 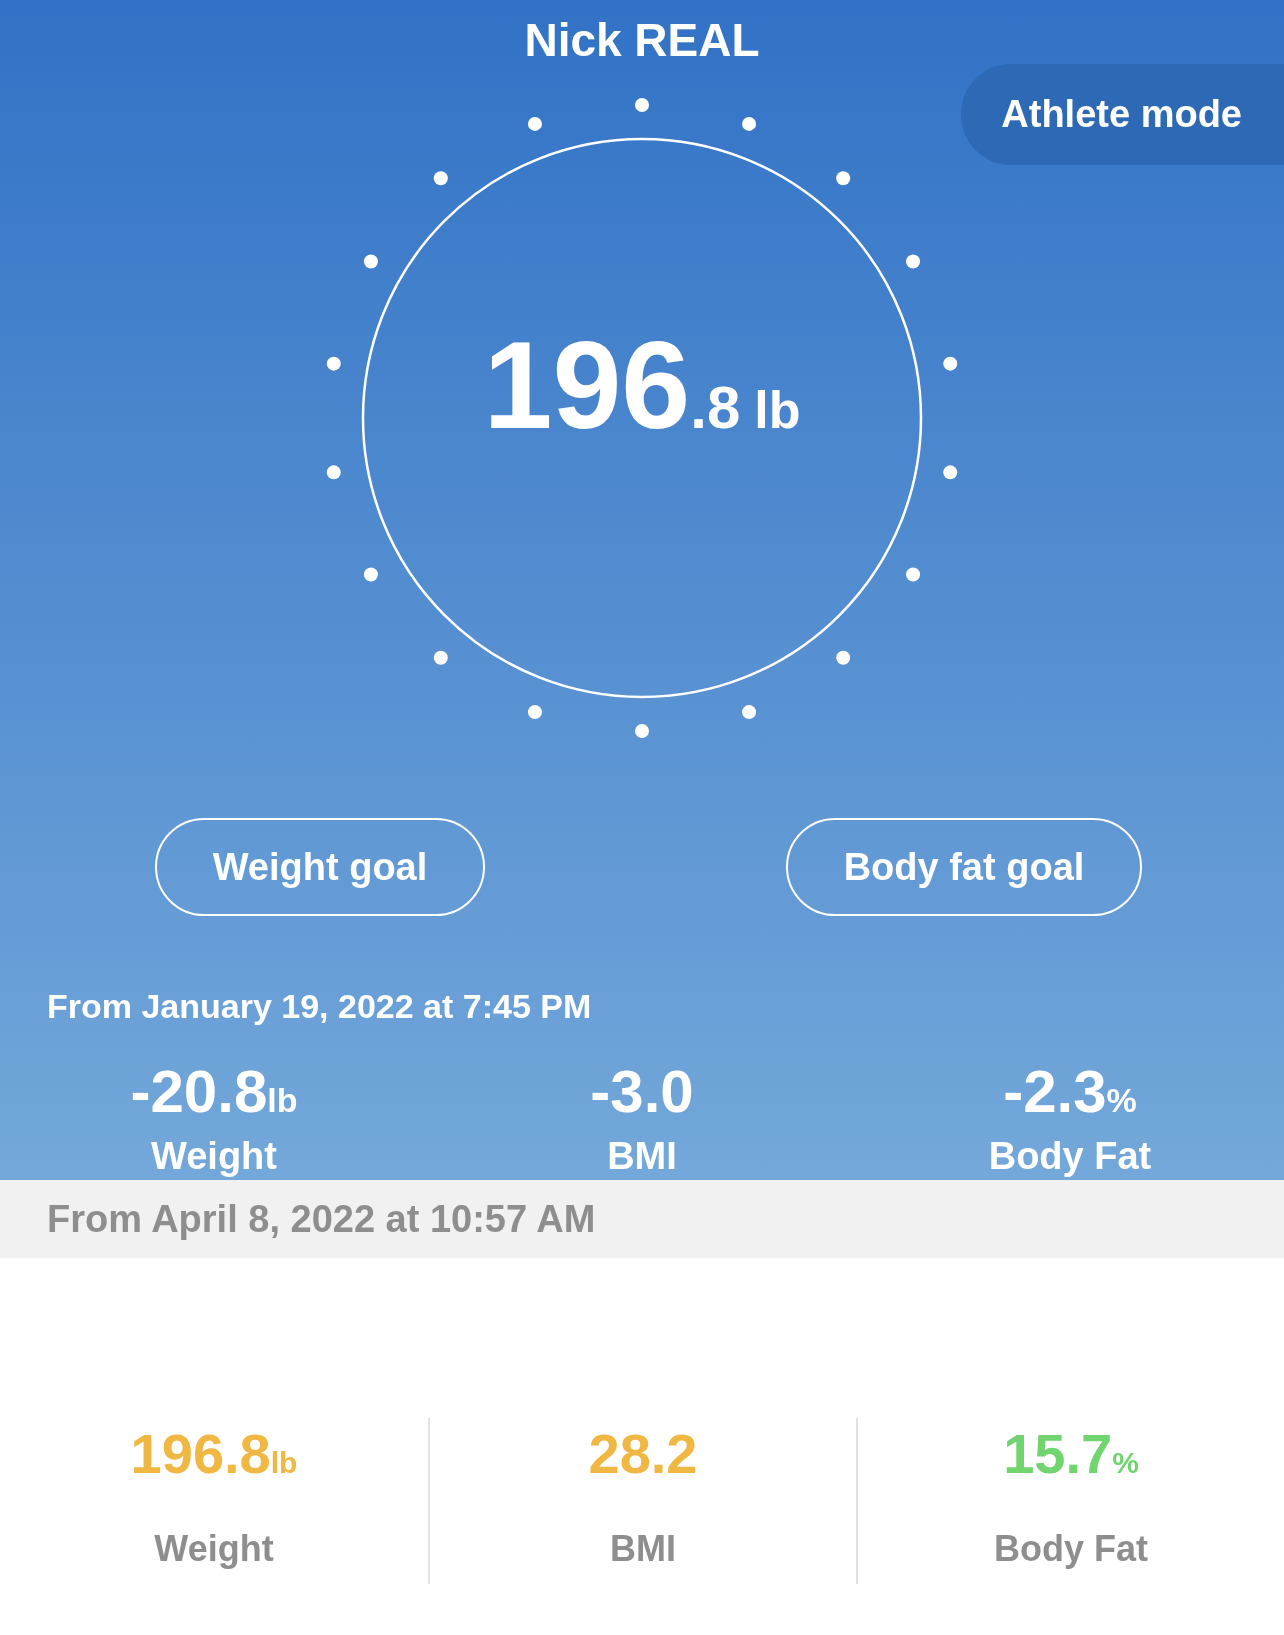 I want to click on change-since-text: From January 19, 2022 at 7:45 PM, so click(x=319, y=1006).